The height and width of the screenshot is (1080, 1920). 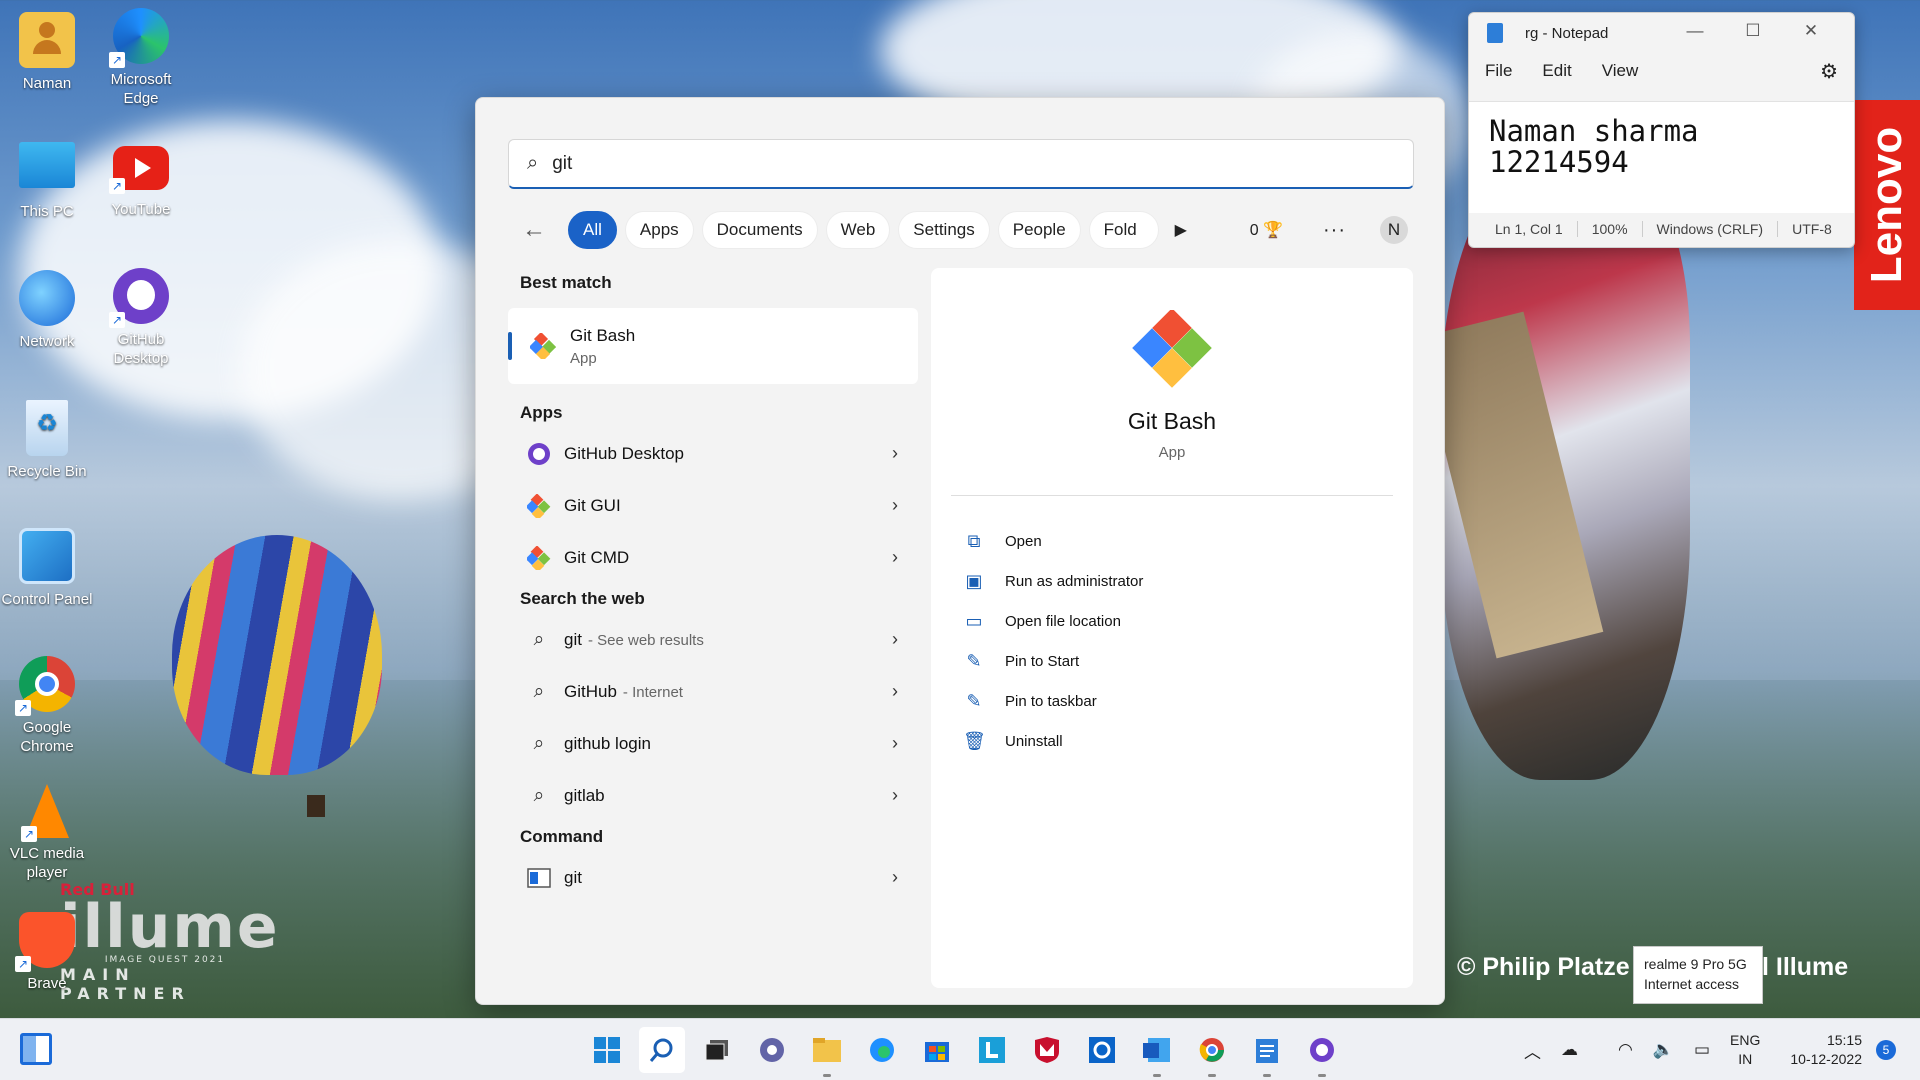 What do you see at coordinates (1661, 229) in the screenshot?
I see `notepad-statusbar: Ln 1, Col 1 100% Windows (CRLF) UTF-8` at bounding box center [1661, 229].